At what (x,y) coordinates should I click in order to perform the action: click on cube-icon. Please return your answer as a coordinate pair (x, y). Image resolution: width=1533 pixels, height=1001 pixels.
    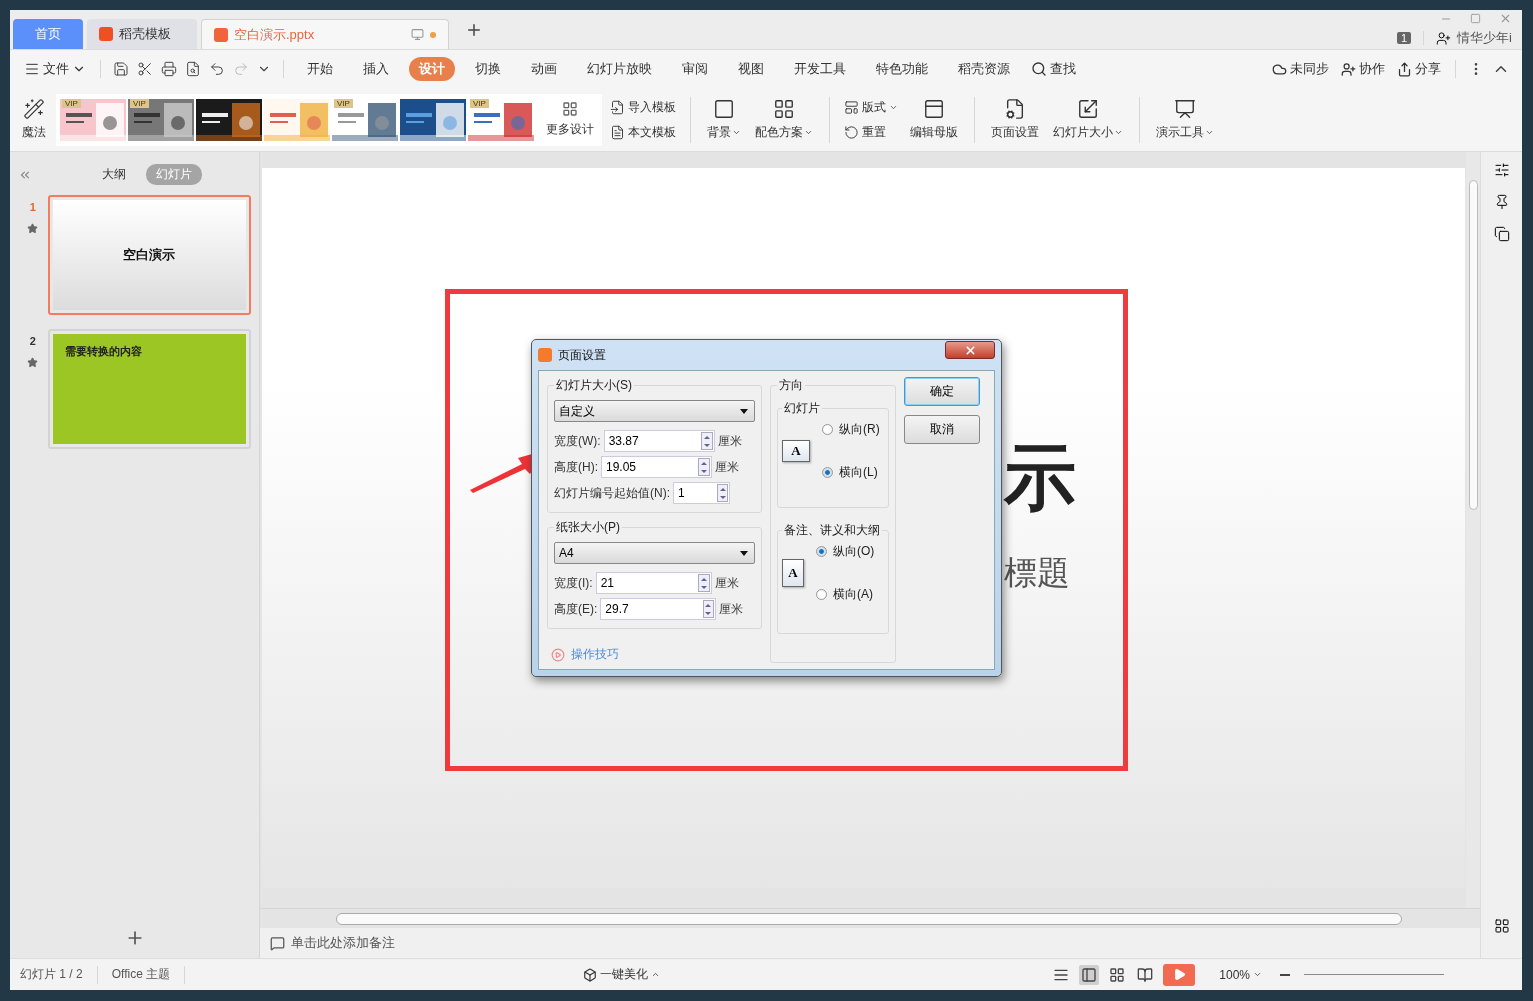
    Looking at the image, I should click on (589, 974).